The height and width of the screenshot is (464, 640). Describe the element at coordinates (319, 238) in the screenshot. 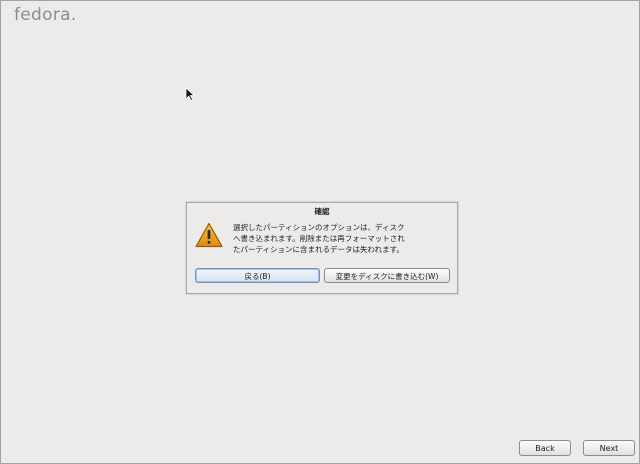

I see `message-line: へ書き込まれます。削除または再フォーマットされ` at that location.